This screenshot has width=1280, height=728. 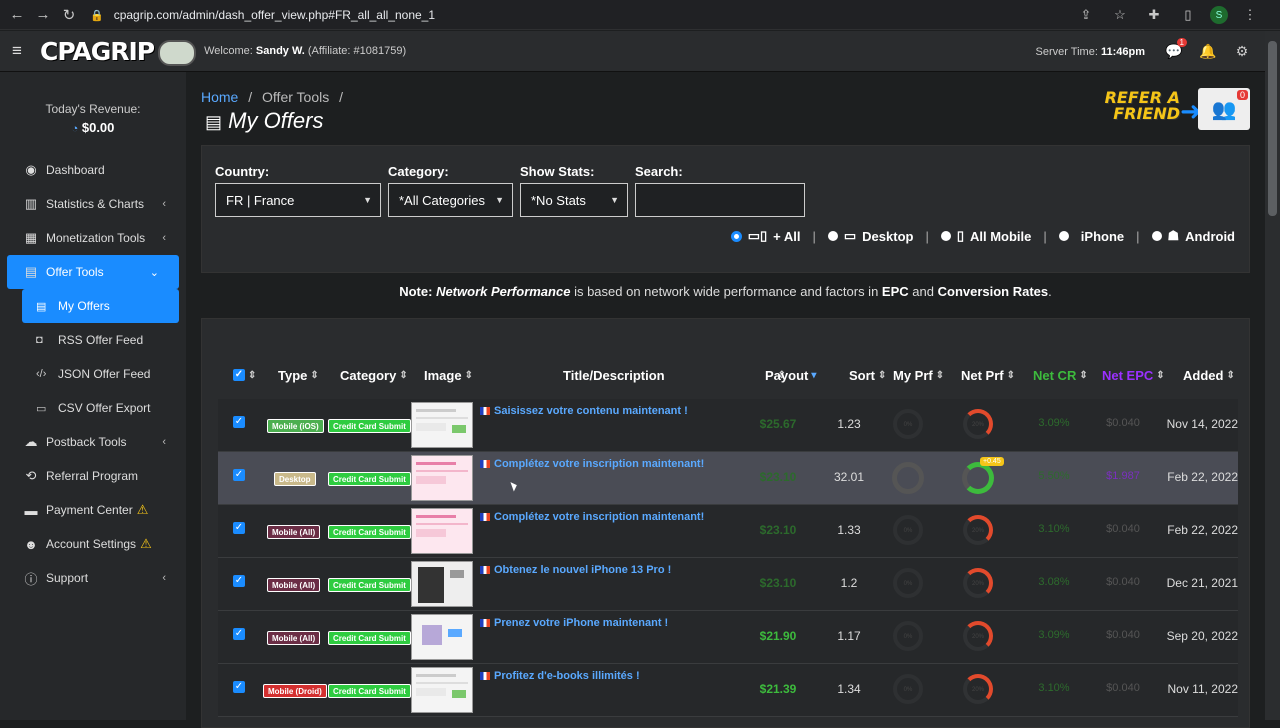 I want to click on my-prf-gauge: 0%, so click(x=908, y=583).